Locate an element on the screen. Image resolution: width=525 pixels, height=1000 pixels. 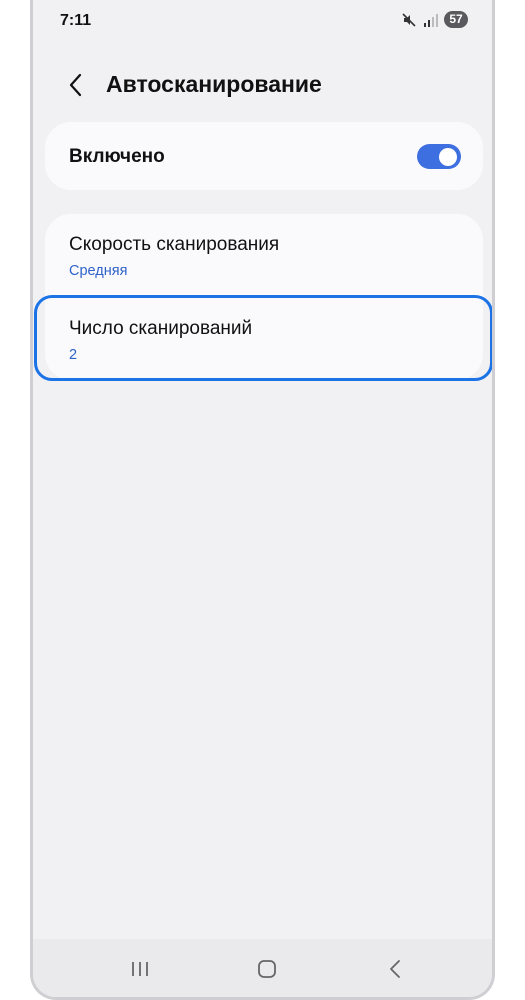
list-item-scan-count: Число сканирований 2 is located at coordinates (264, 339).